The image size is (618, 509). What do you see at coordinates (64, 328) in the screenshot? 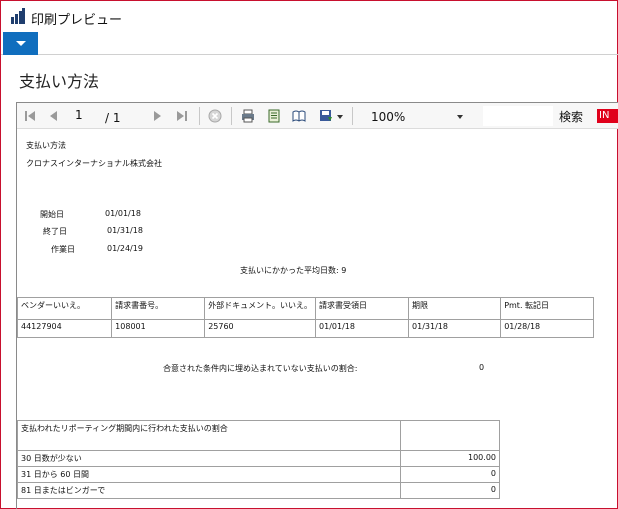
I see `table-cell: 44127904` at bounding box center [64, 328].